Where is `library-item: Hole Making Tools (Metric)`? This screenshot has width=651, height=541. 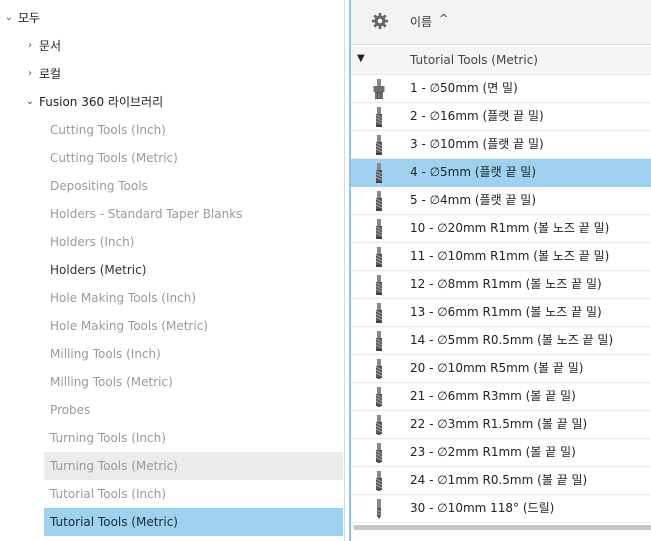
library-item: Hole Making Tools (Metric) is located at coordinates (193, 326).